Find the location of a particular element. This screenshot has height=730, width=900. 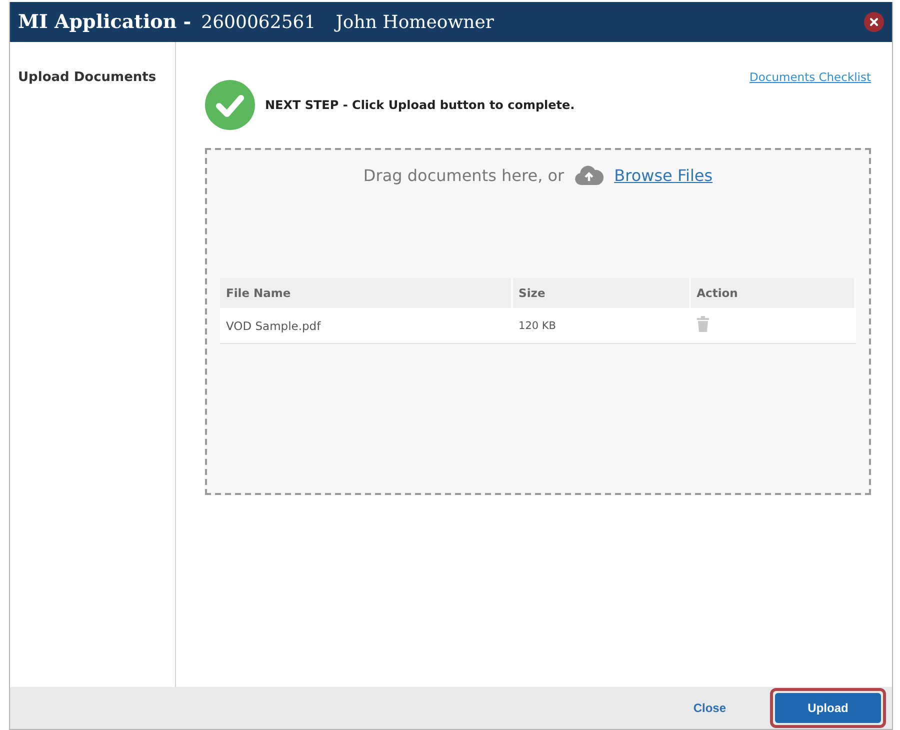

browse-files-link: Browse Files is located at coordinates (663, 175).